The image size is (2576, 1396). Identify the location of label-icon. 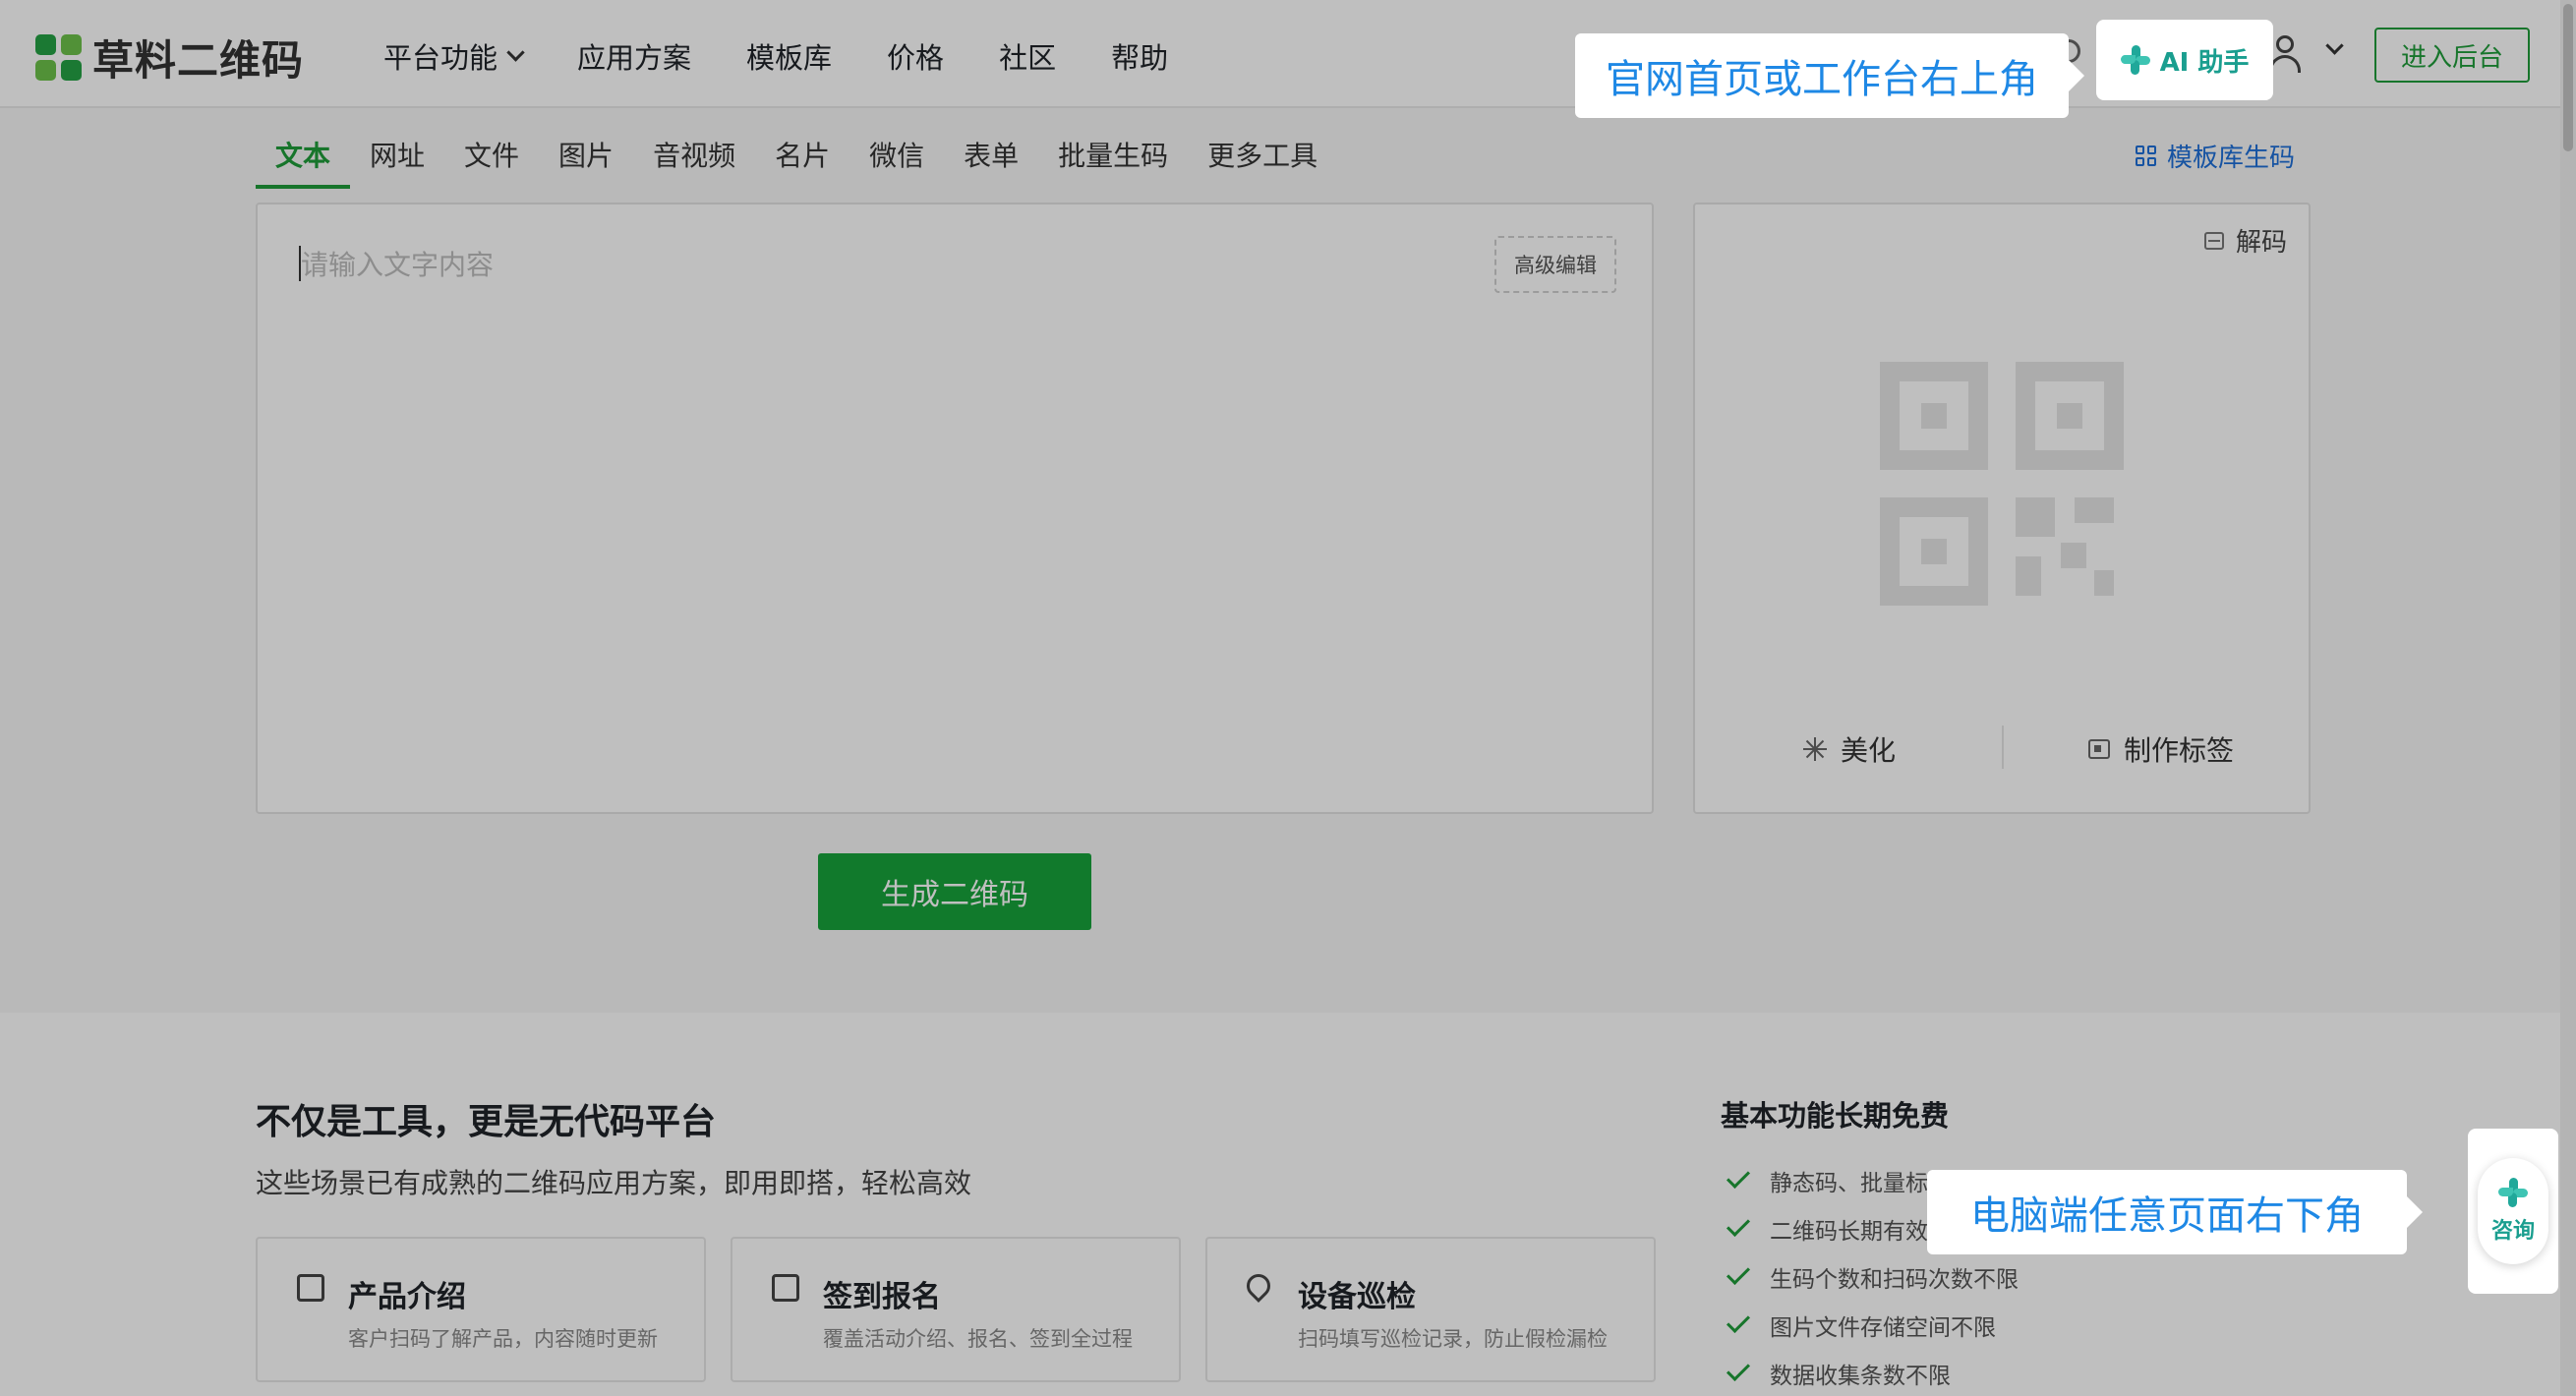
(2099, 749).